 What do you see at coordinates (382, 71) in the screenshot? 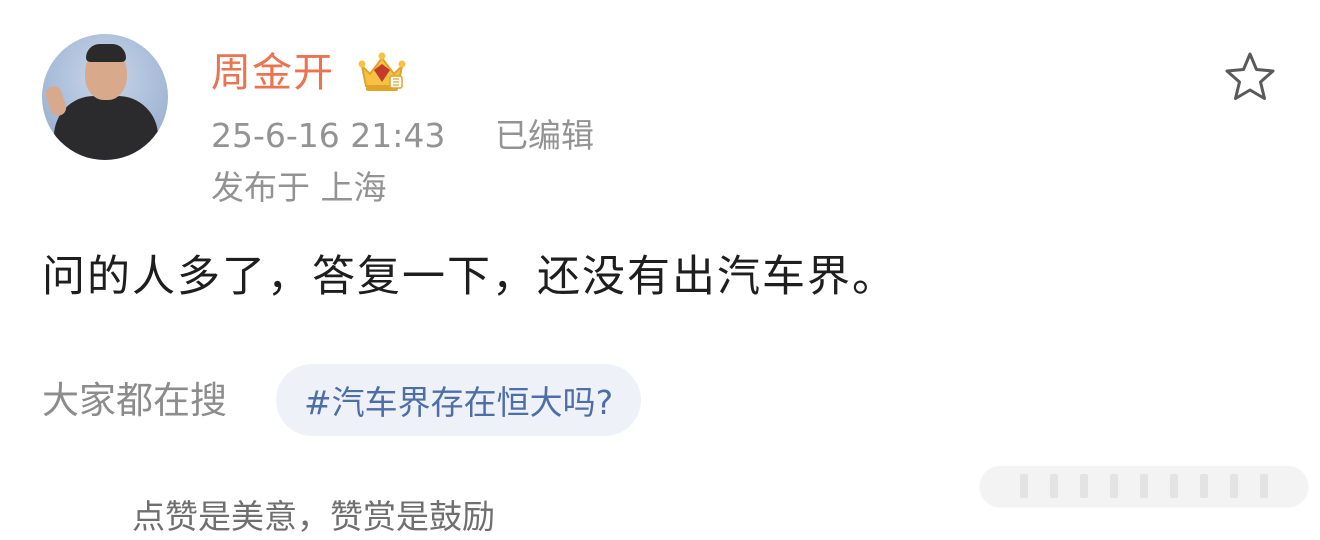
I see `crown-vip-icon` at bounding box center [382, 71].